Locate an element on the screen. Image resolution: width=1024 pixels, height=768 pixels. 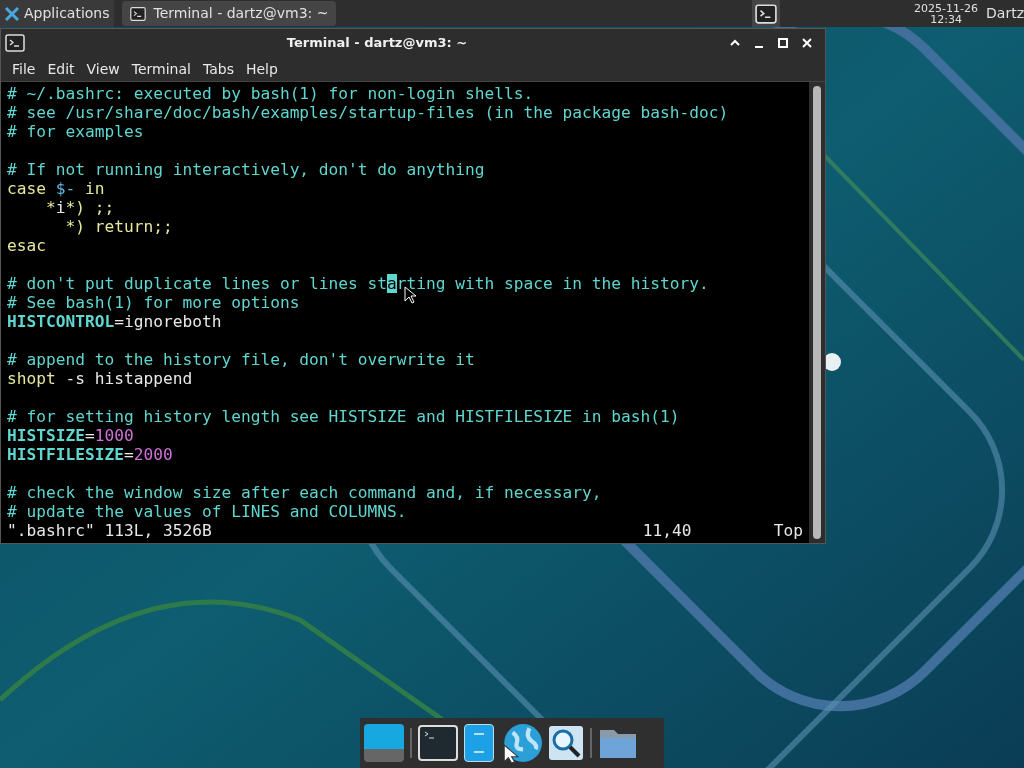
code-line: # check the window size after each command and, if necessary, is located at coordinates (304, 492).